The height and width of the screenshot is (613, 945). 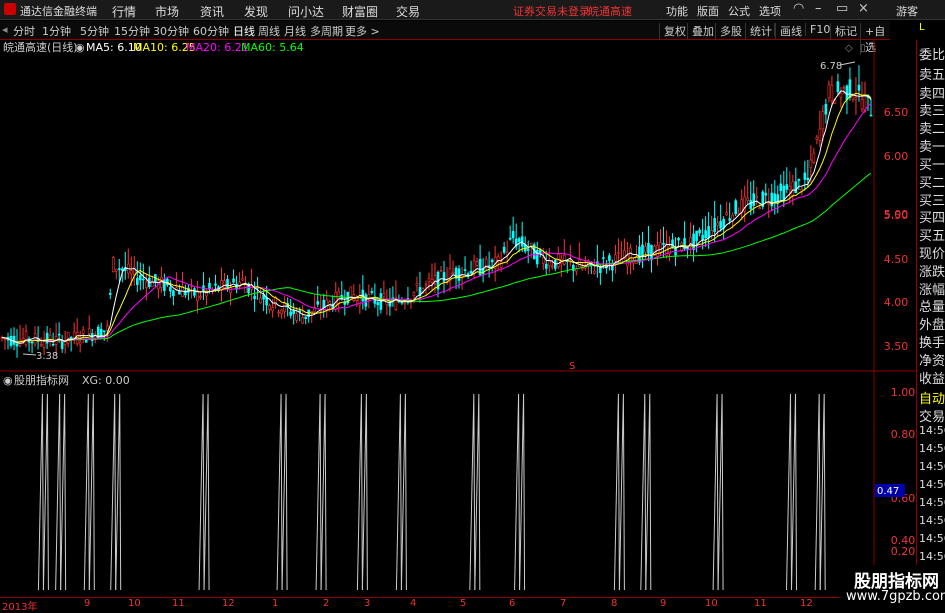 I want to click on menu-market: 市场, so click(x=167, y=11).